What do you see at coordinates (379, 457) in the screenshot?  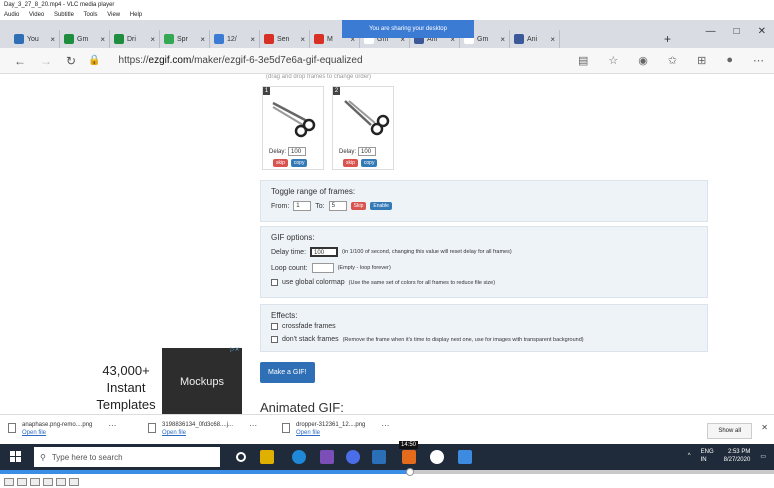 I see `media-icon` at bounding box center [379, 457].